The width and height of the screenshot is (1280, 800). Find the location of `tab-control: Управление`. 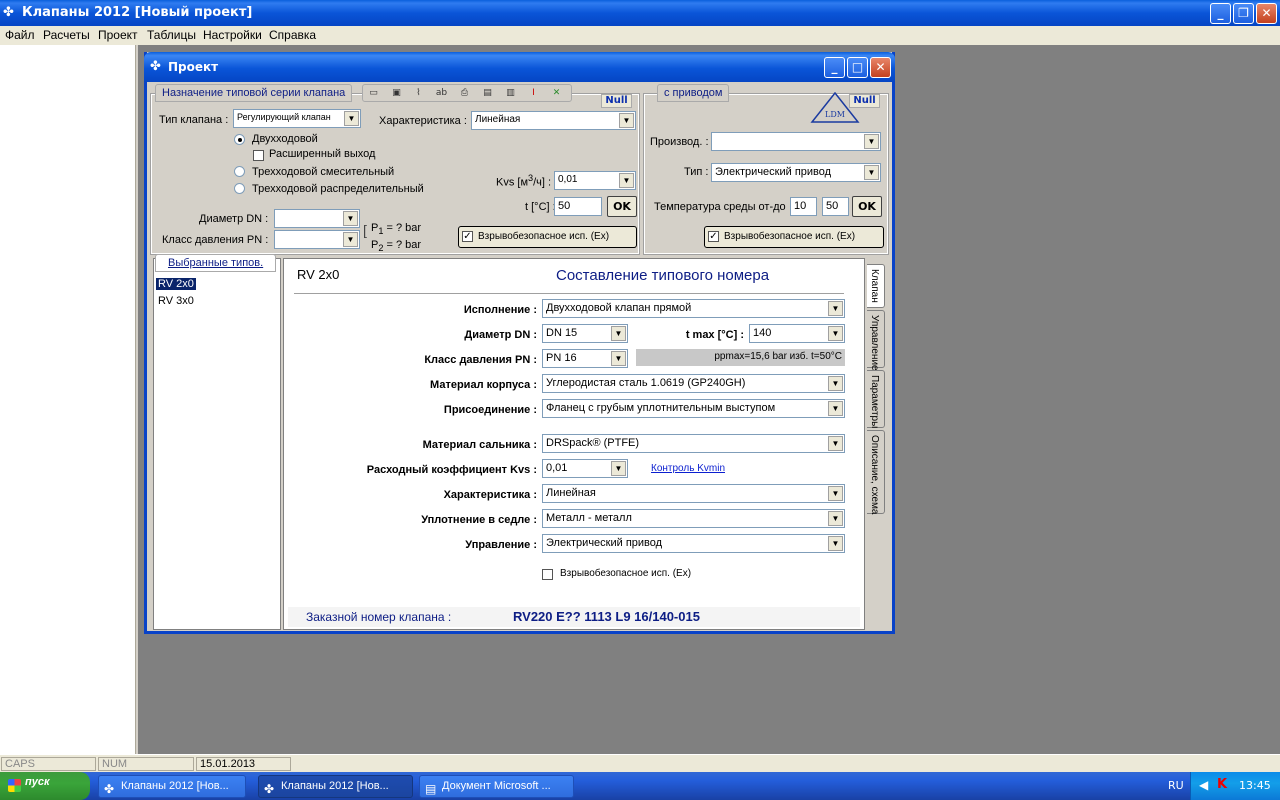

tab-control: Управление is located at coordinates (876, 340).